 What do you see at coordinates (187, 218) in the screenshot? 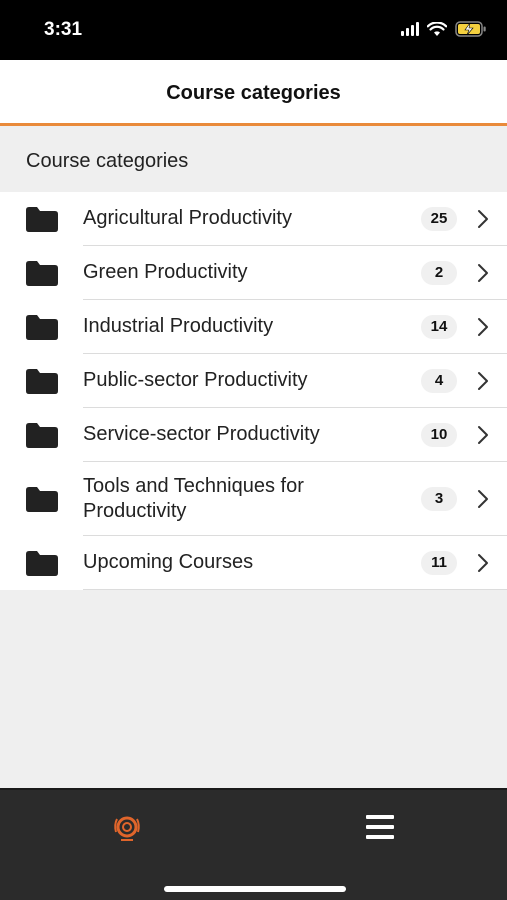
I see `category-label: Agricultural Productivity` at bounding box center [187, 218].